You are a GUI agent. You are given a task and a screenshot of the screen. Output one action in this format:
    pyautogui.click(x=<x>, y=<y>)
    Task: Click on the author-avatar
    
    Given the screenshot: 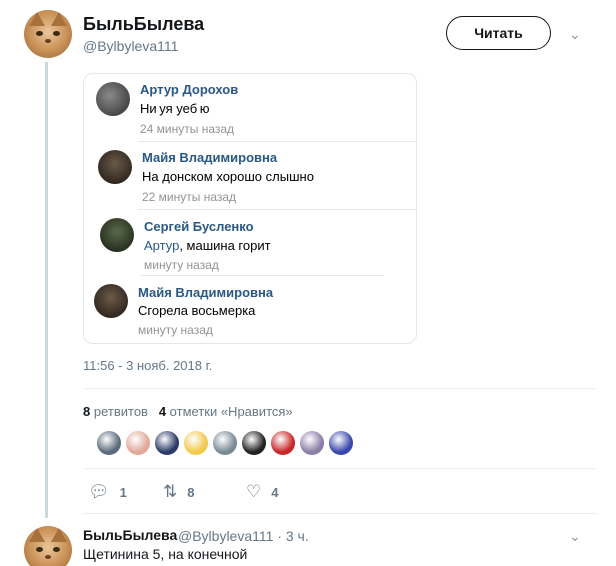 What is the action you would take?
    pyautogui.click(x=48, y=34)
    